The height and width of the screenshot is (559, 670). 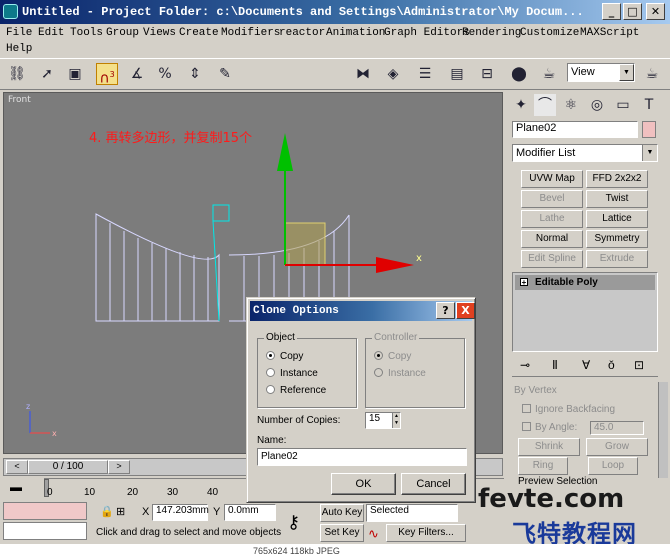 What do you see at coordinates (427, 33) in the screenshot?
I see `menu-graph-editors: Graph Editors` at bounding box center [427, 33].